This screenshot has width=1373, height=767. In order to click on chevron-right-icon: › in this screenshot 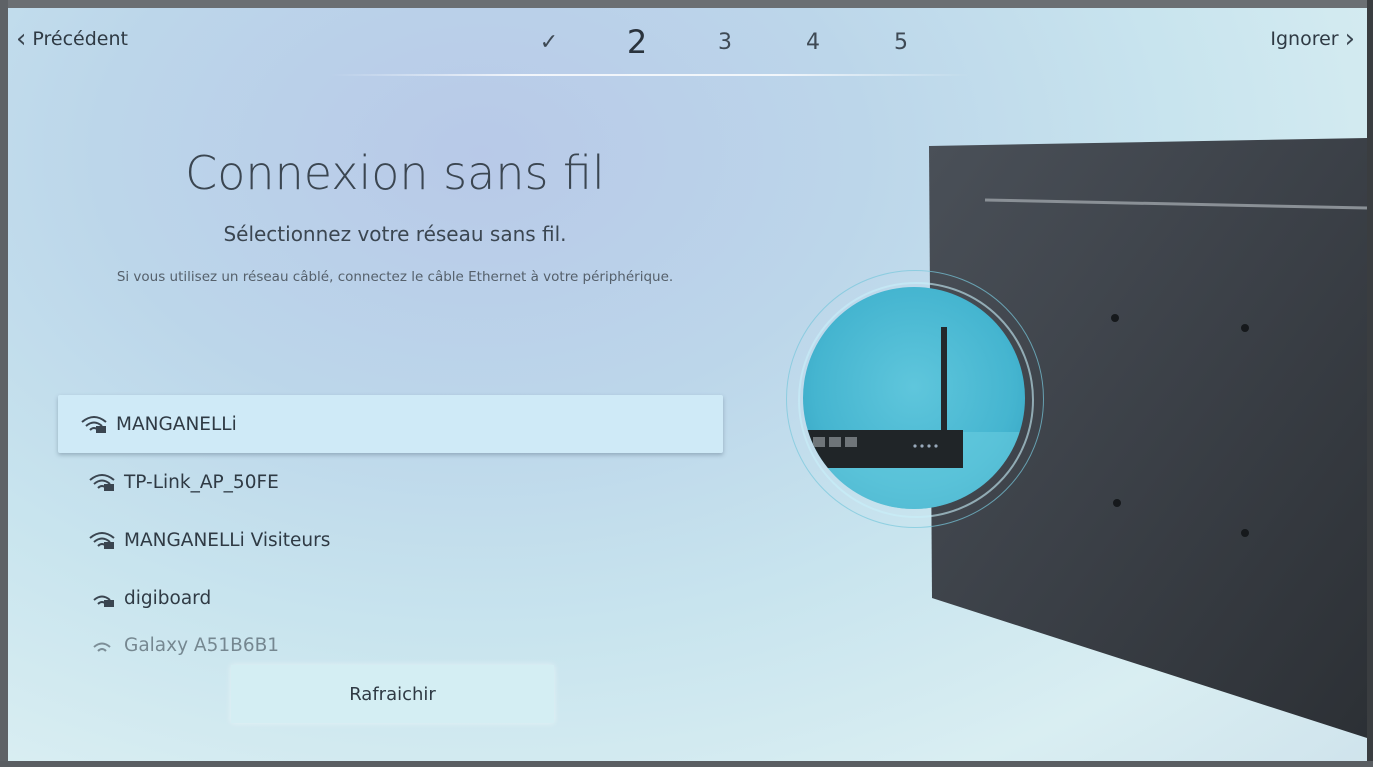, I will do `click(1349, 39)`.